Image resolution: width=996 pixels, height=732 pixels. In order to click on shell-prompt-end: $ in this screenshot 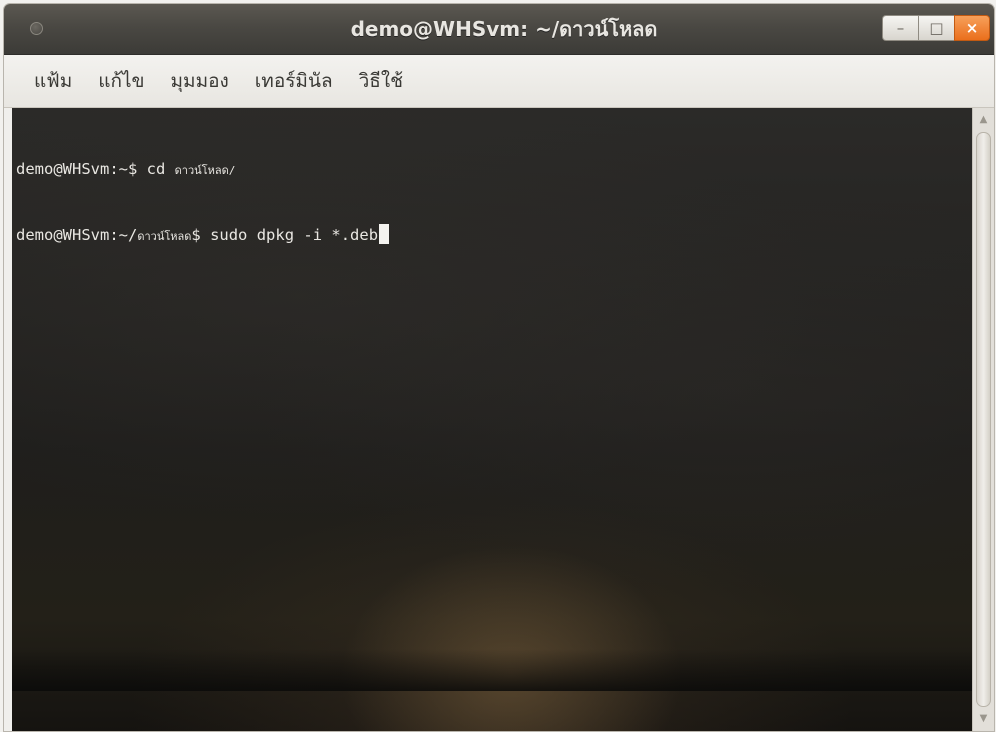, I will do `click(196, 235)`.